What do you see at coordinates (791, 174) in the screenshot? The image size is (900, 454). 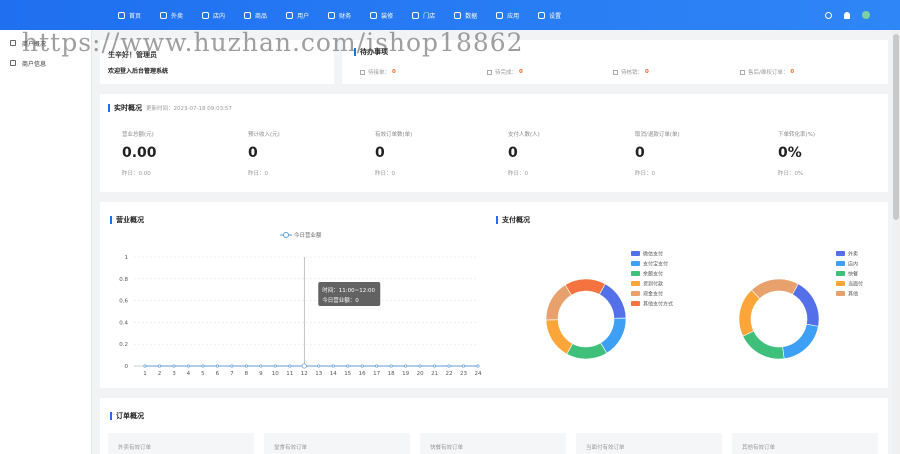 I see `stat-yesterday: 昨日：0%` at bounding box center [791, 174].